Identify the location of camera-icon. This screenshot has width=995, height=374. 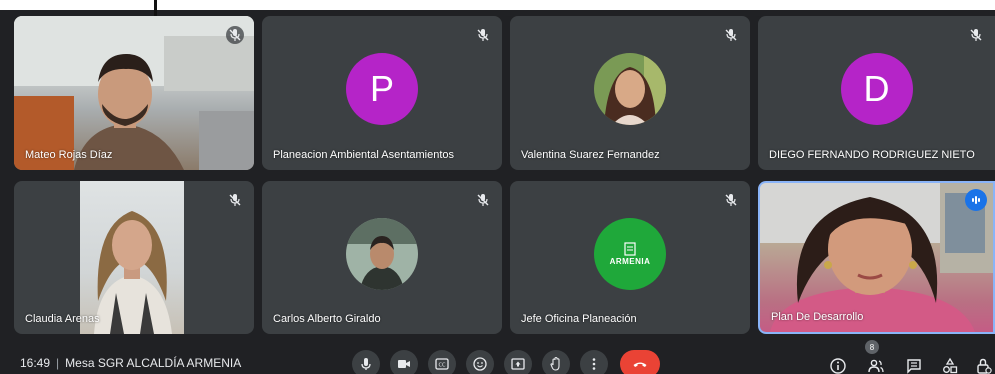
(404, 364).